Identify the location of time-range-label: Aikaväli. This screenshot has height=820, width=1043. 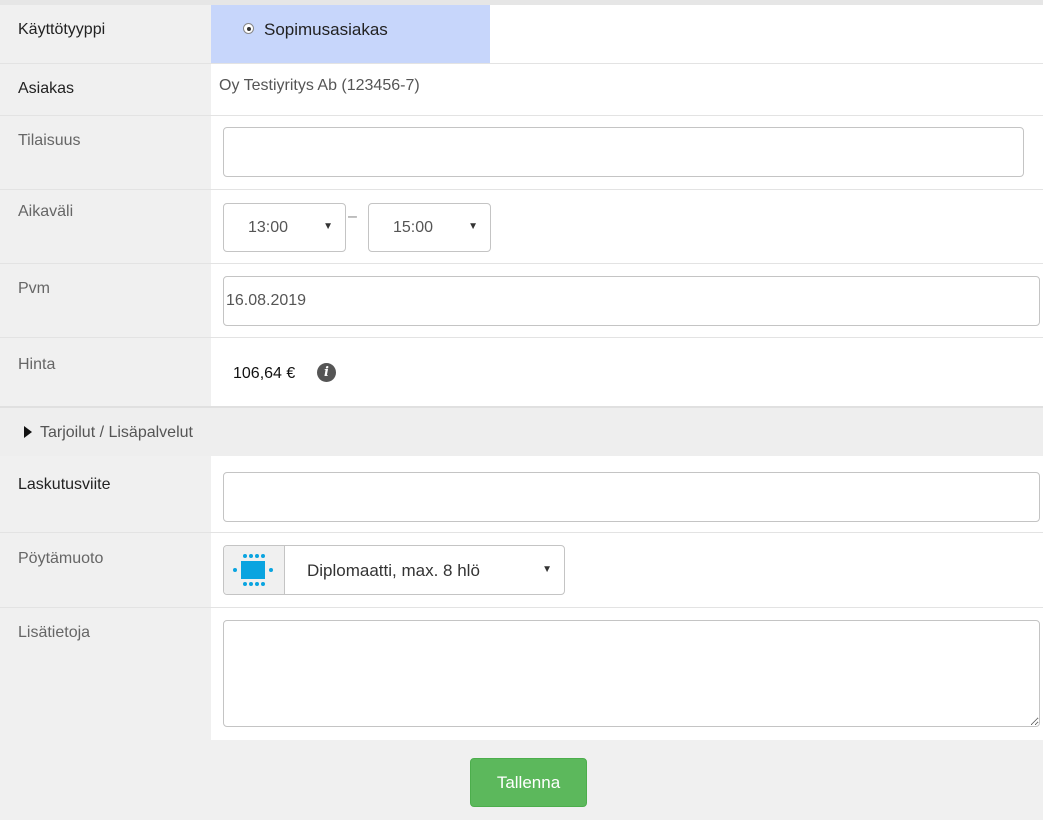
(46, 211).